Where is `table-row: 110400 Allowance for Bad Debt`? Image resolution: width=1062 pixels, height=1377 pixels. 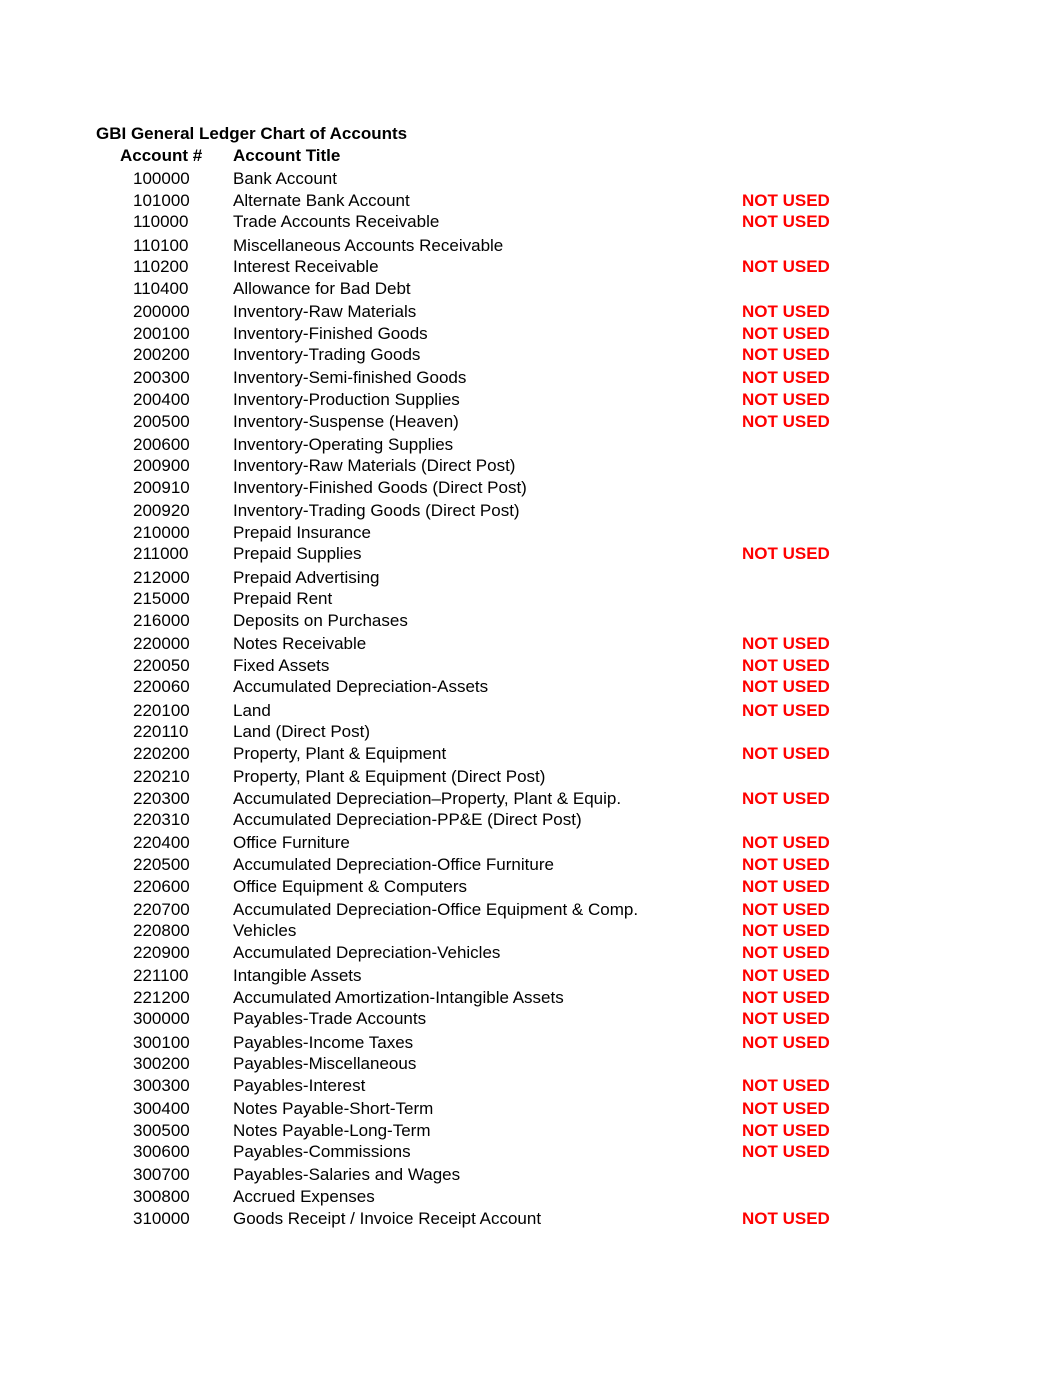
table-row: 110400 Allowance for Bad Debt is located at coordinates (531, 289).